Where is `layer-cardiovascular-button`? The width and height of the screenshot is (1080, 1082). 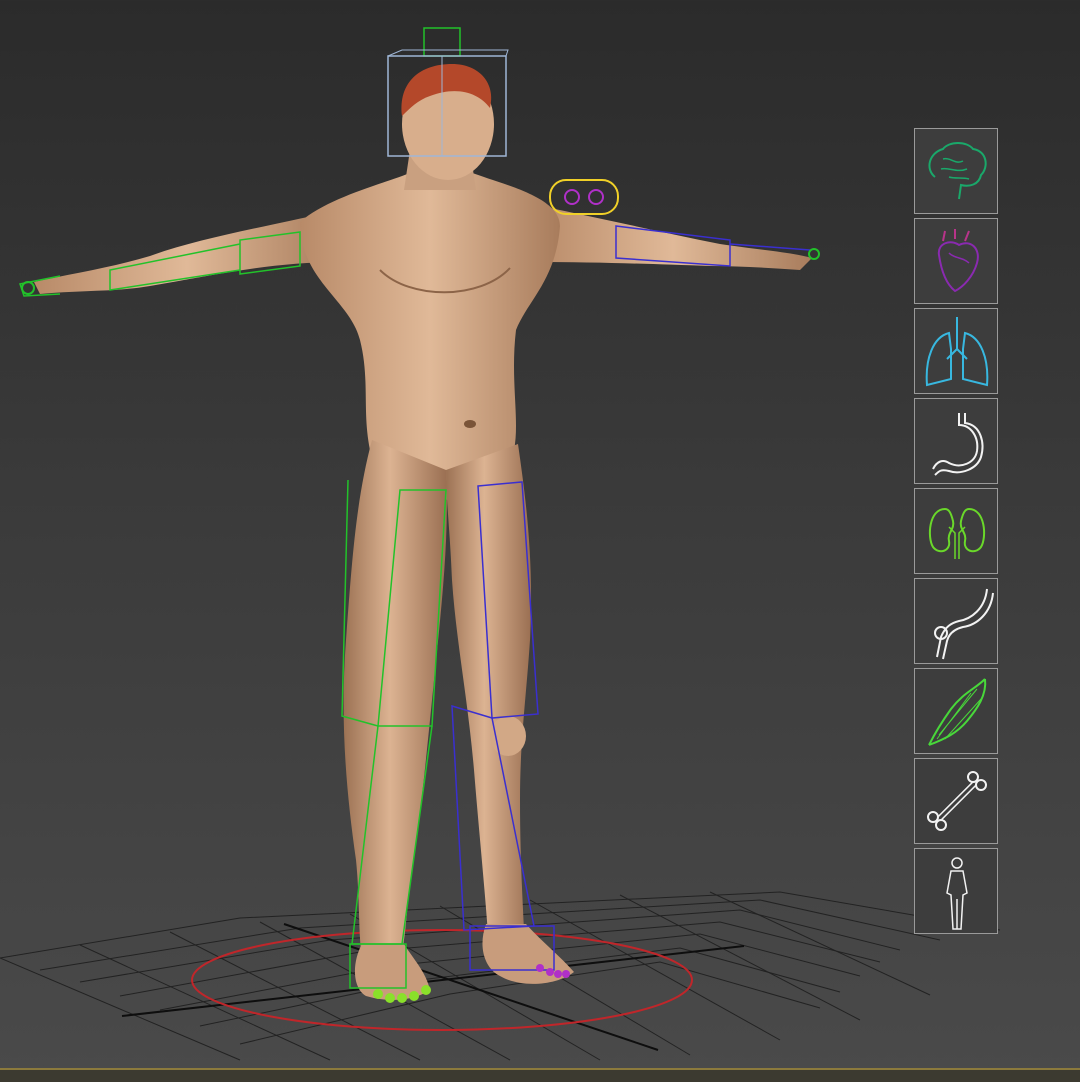 layer-cardiovascular-button is located at coordinates (956, 261).